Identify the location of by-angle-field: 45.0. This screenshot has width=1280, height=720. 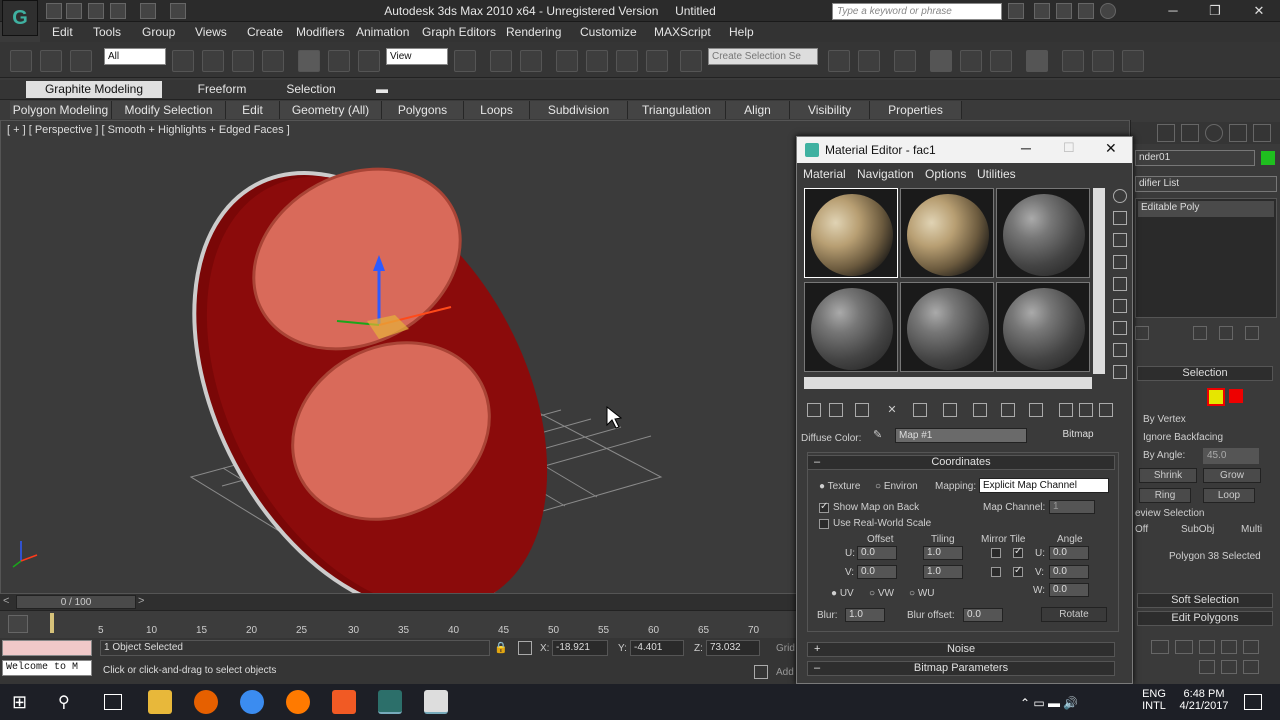
(1231, 456).